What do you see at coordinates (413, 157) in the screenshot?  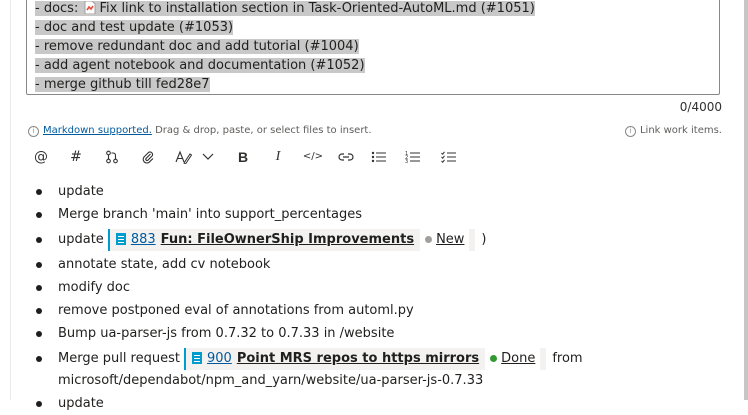 I see `numbered-list-icon: 123` at bounding box center [413, 157].